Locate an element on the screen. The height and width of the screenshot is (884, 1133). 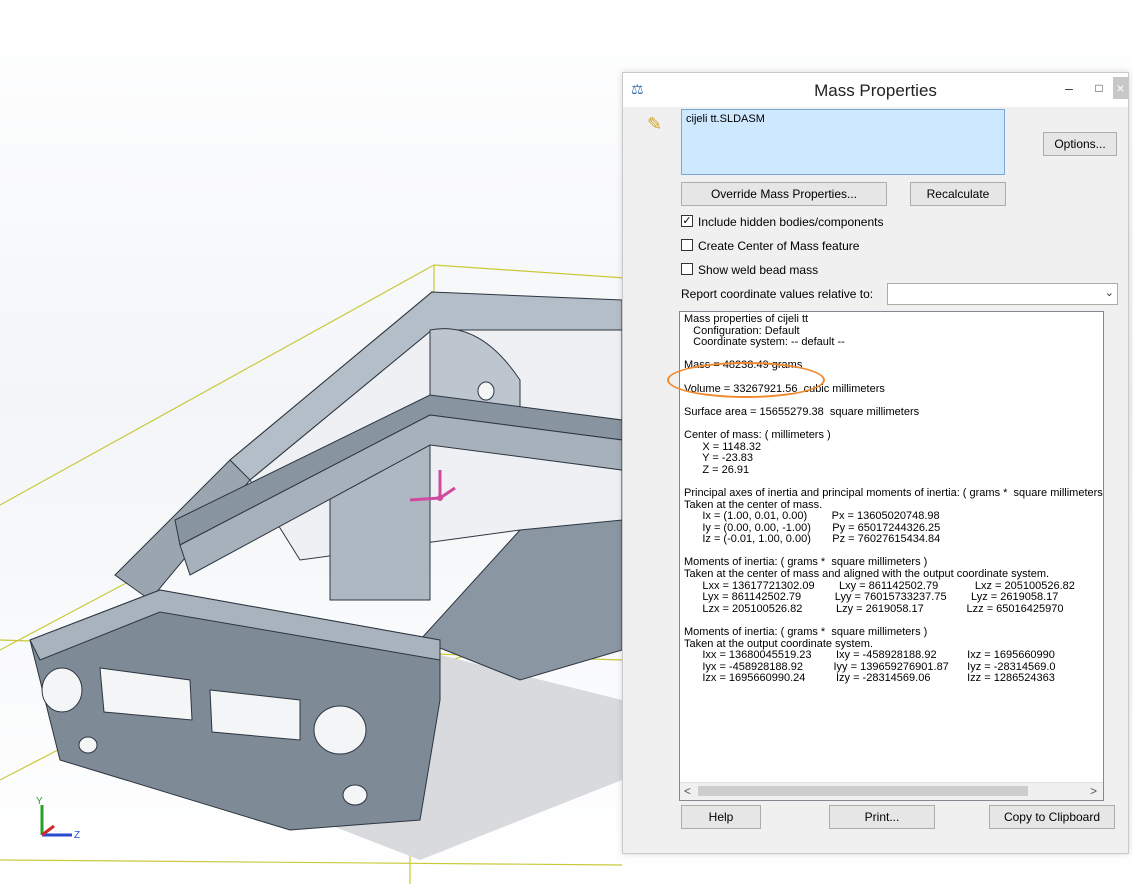
maximize-button: □ is located at coordinates (1099, 88).